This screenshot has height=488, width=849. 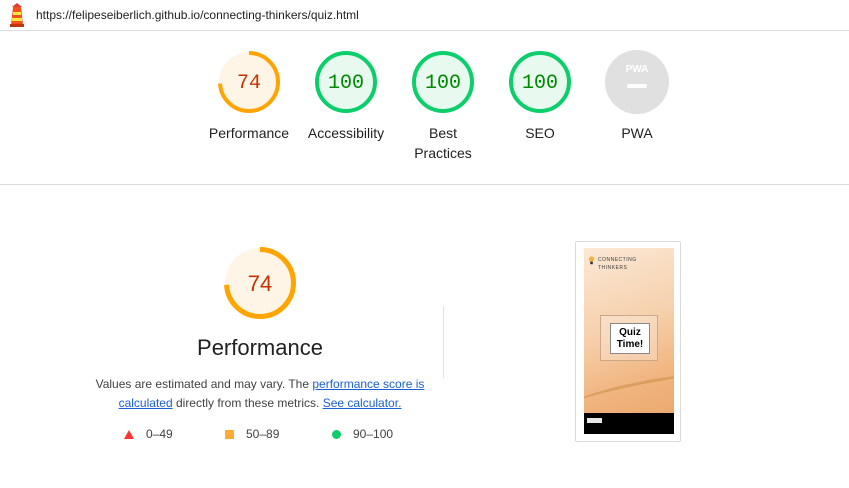 I want to click on final-screenshot: CONNECTING THINKERS Quiz Time!, so click(x=628, y=341).